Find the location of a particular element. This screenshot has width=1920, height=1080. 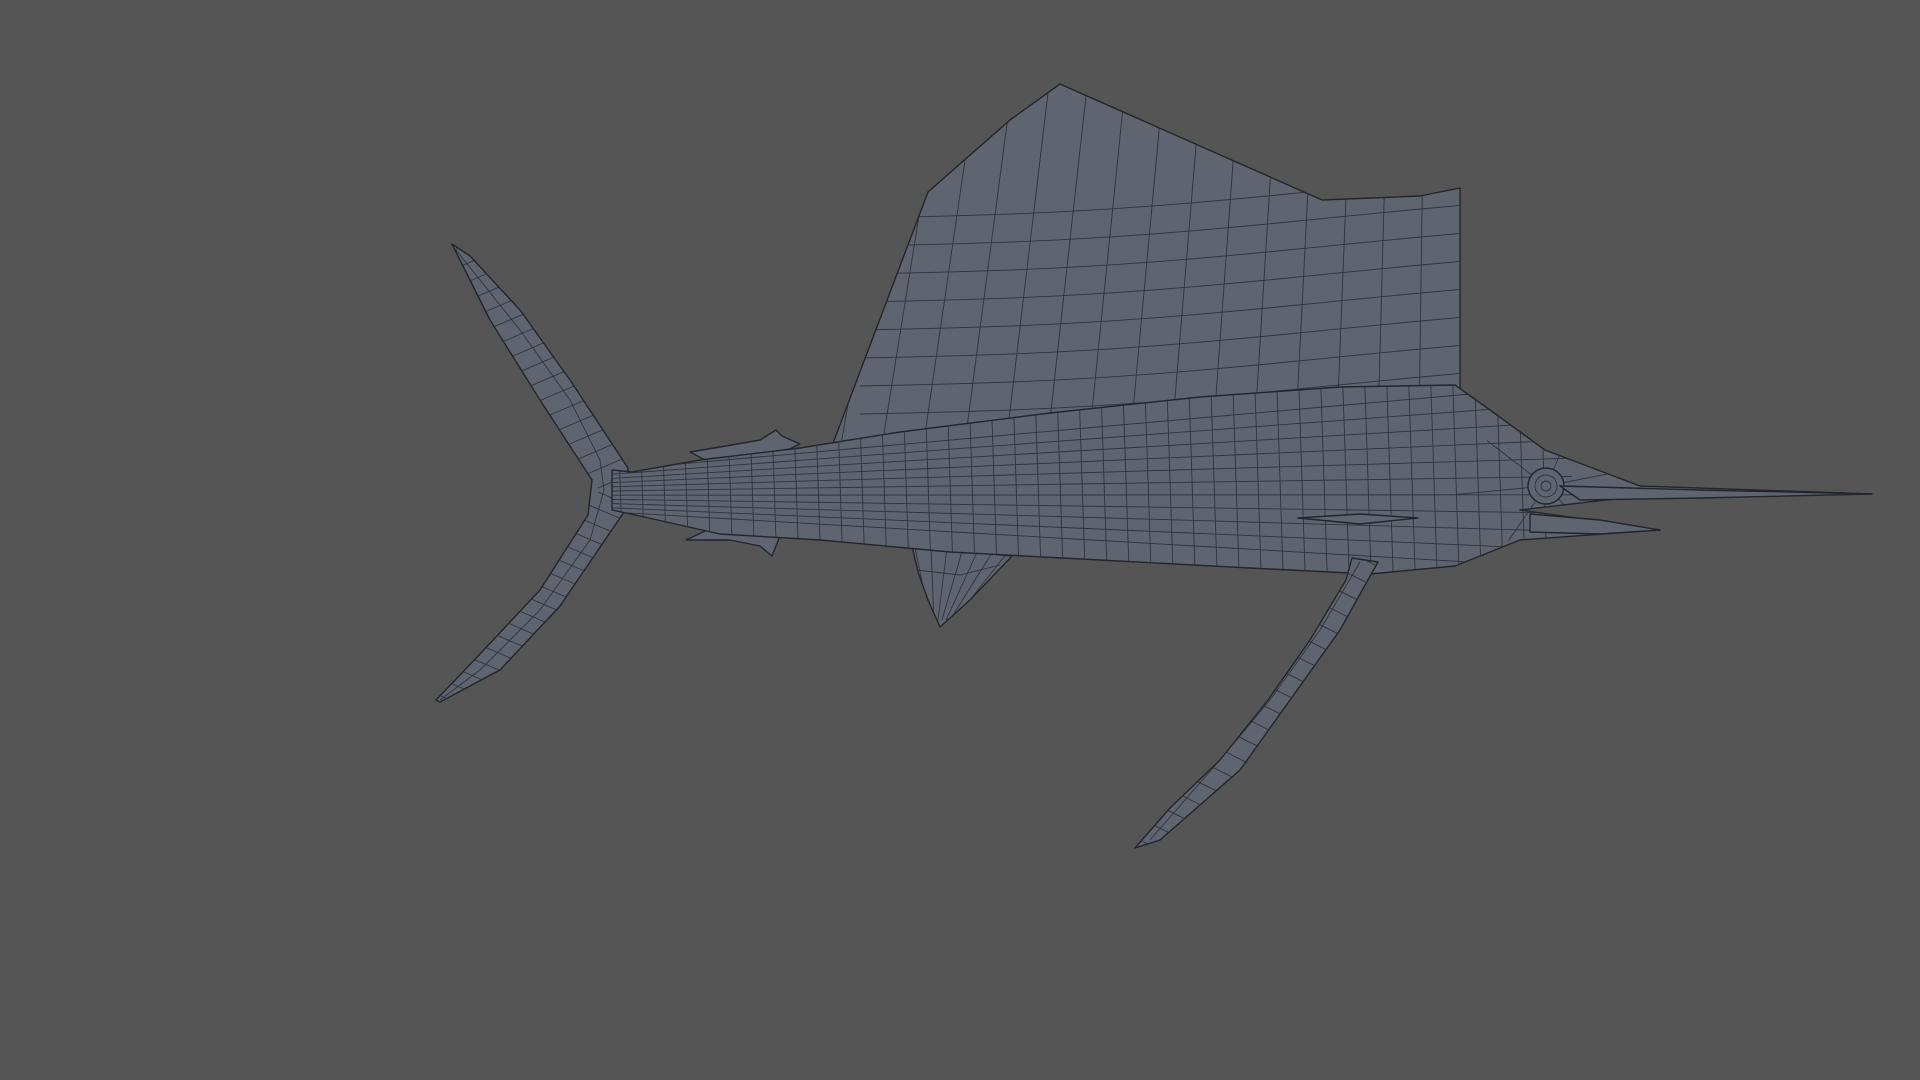

pectoral-fin is located at coordinates (1257, 702).